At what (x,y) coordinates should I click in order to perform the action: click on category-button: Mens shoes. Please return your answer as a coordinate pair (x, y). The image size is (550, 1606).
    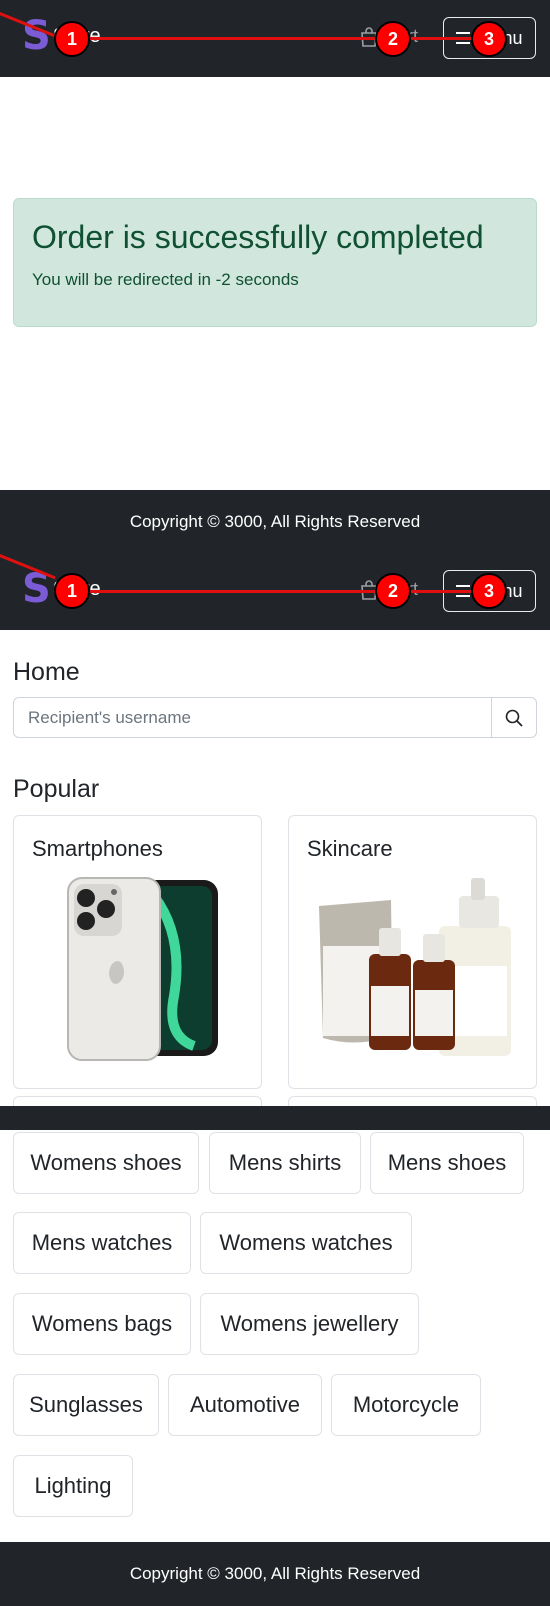
    Looking at the image, I should click on (447, 1163).